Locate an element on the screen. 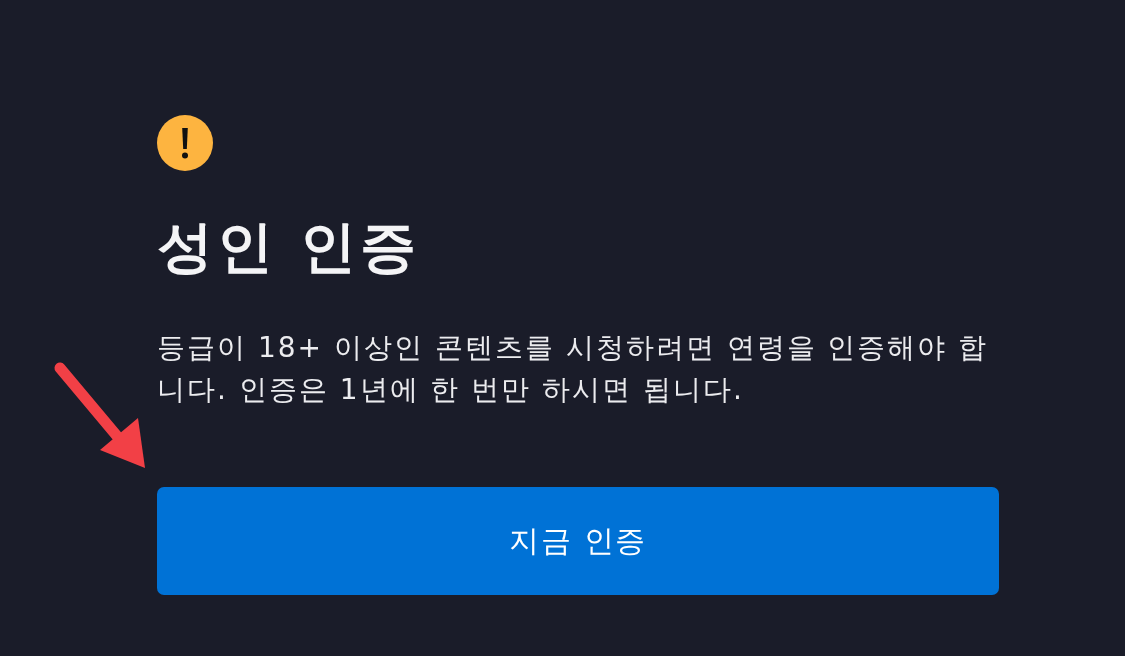  dialog-message: 등급이 18+ 이상인 콘텐츠를 시청하려면 연령을 인증해야 합니다. 인증은 1년에 한 번만 하시면 됩니다. is located at coordinates (573, 369).